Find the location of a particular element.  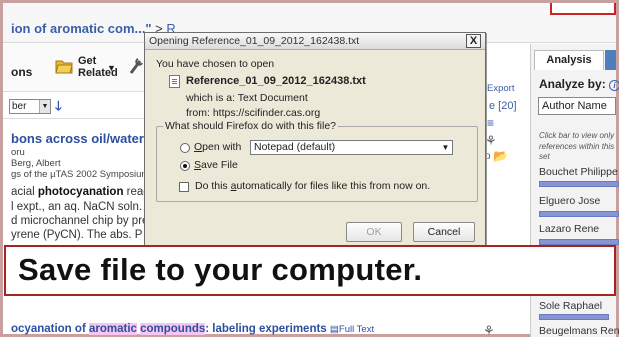

result-abstract-line: acial photocyanation reac is located at coordinates (80, 192).